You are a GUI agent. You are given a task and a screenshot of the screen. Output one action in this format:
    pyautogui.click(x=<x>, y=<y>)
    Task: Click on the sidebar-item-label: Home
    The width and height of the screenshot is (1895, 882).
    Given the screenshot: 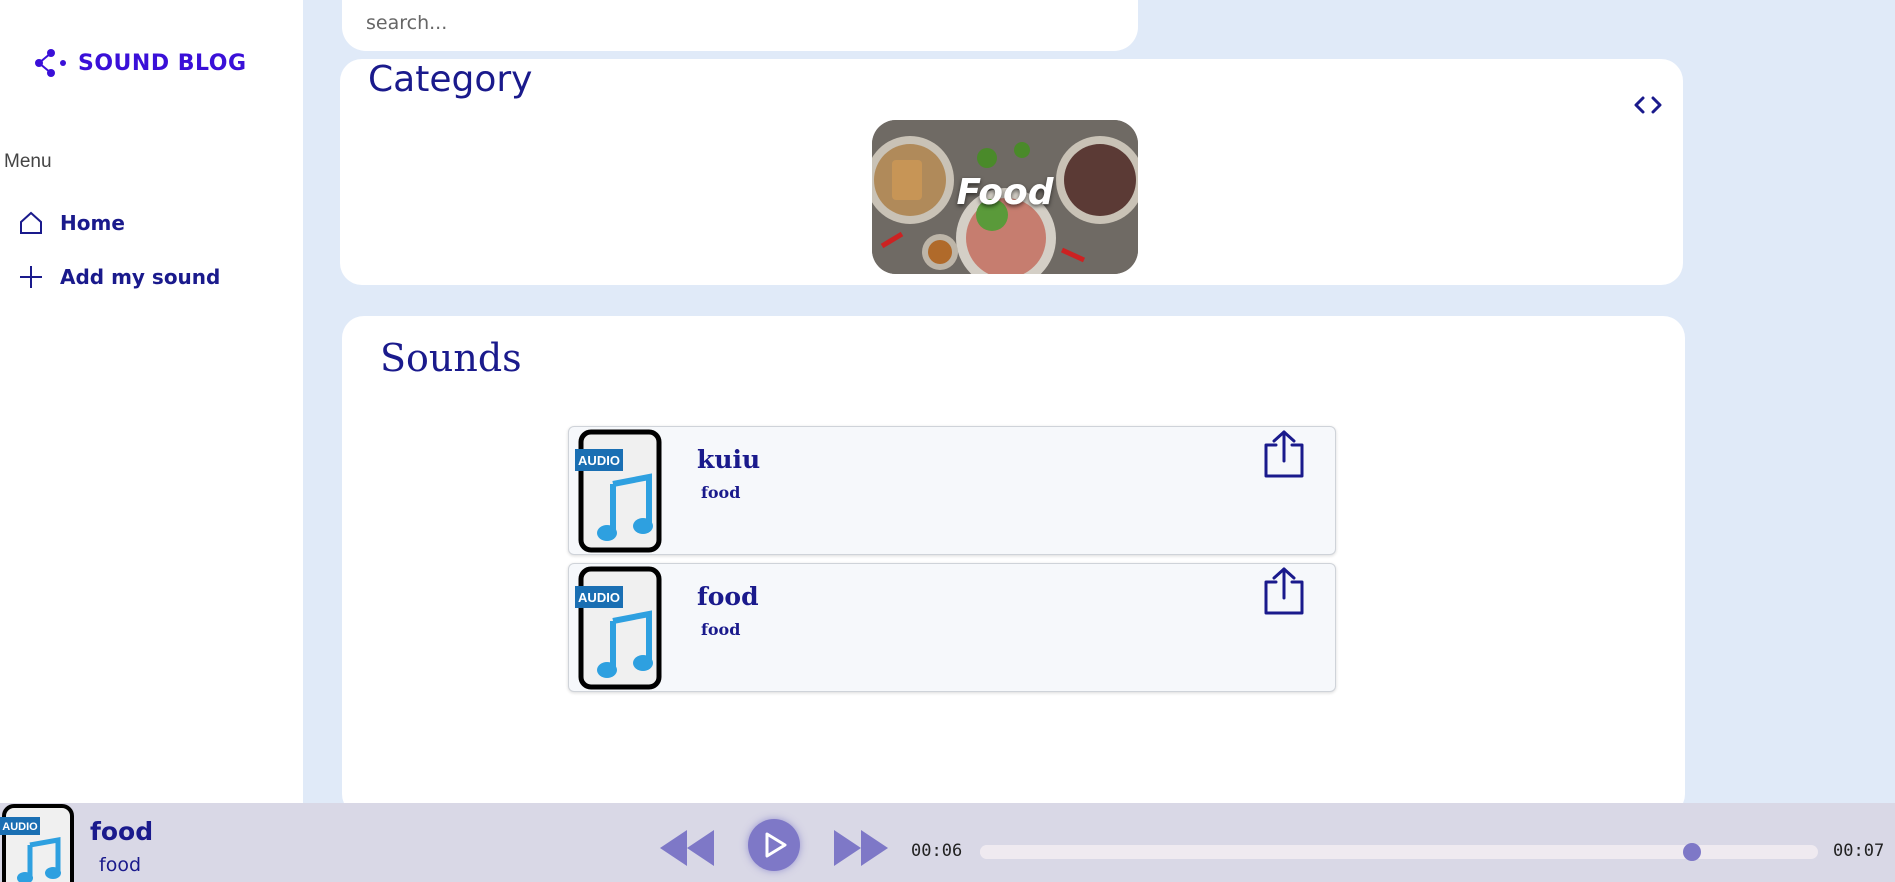 What is the action you would take?
    pyautogui.click(x=92, y=223)
    